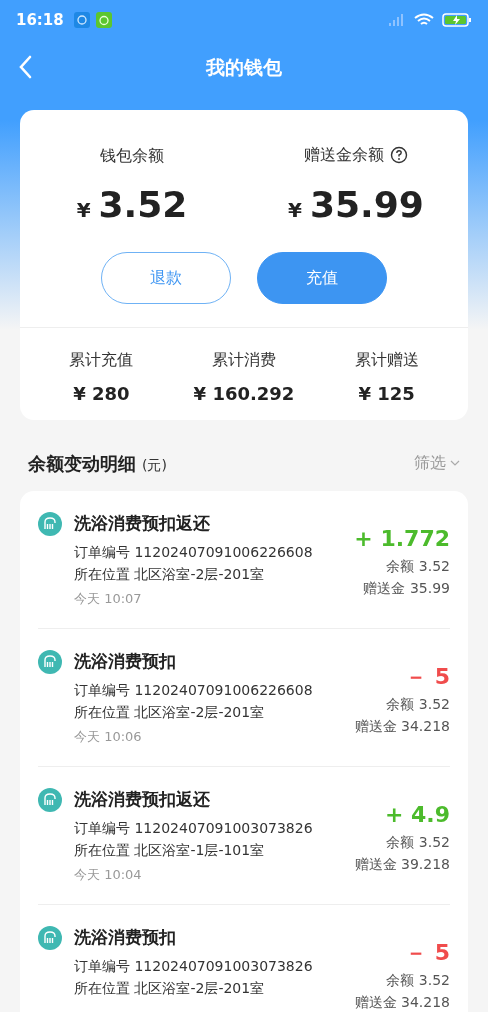  I want to click on transaction-time: 今天 10:07, so click(108, 599).